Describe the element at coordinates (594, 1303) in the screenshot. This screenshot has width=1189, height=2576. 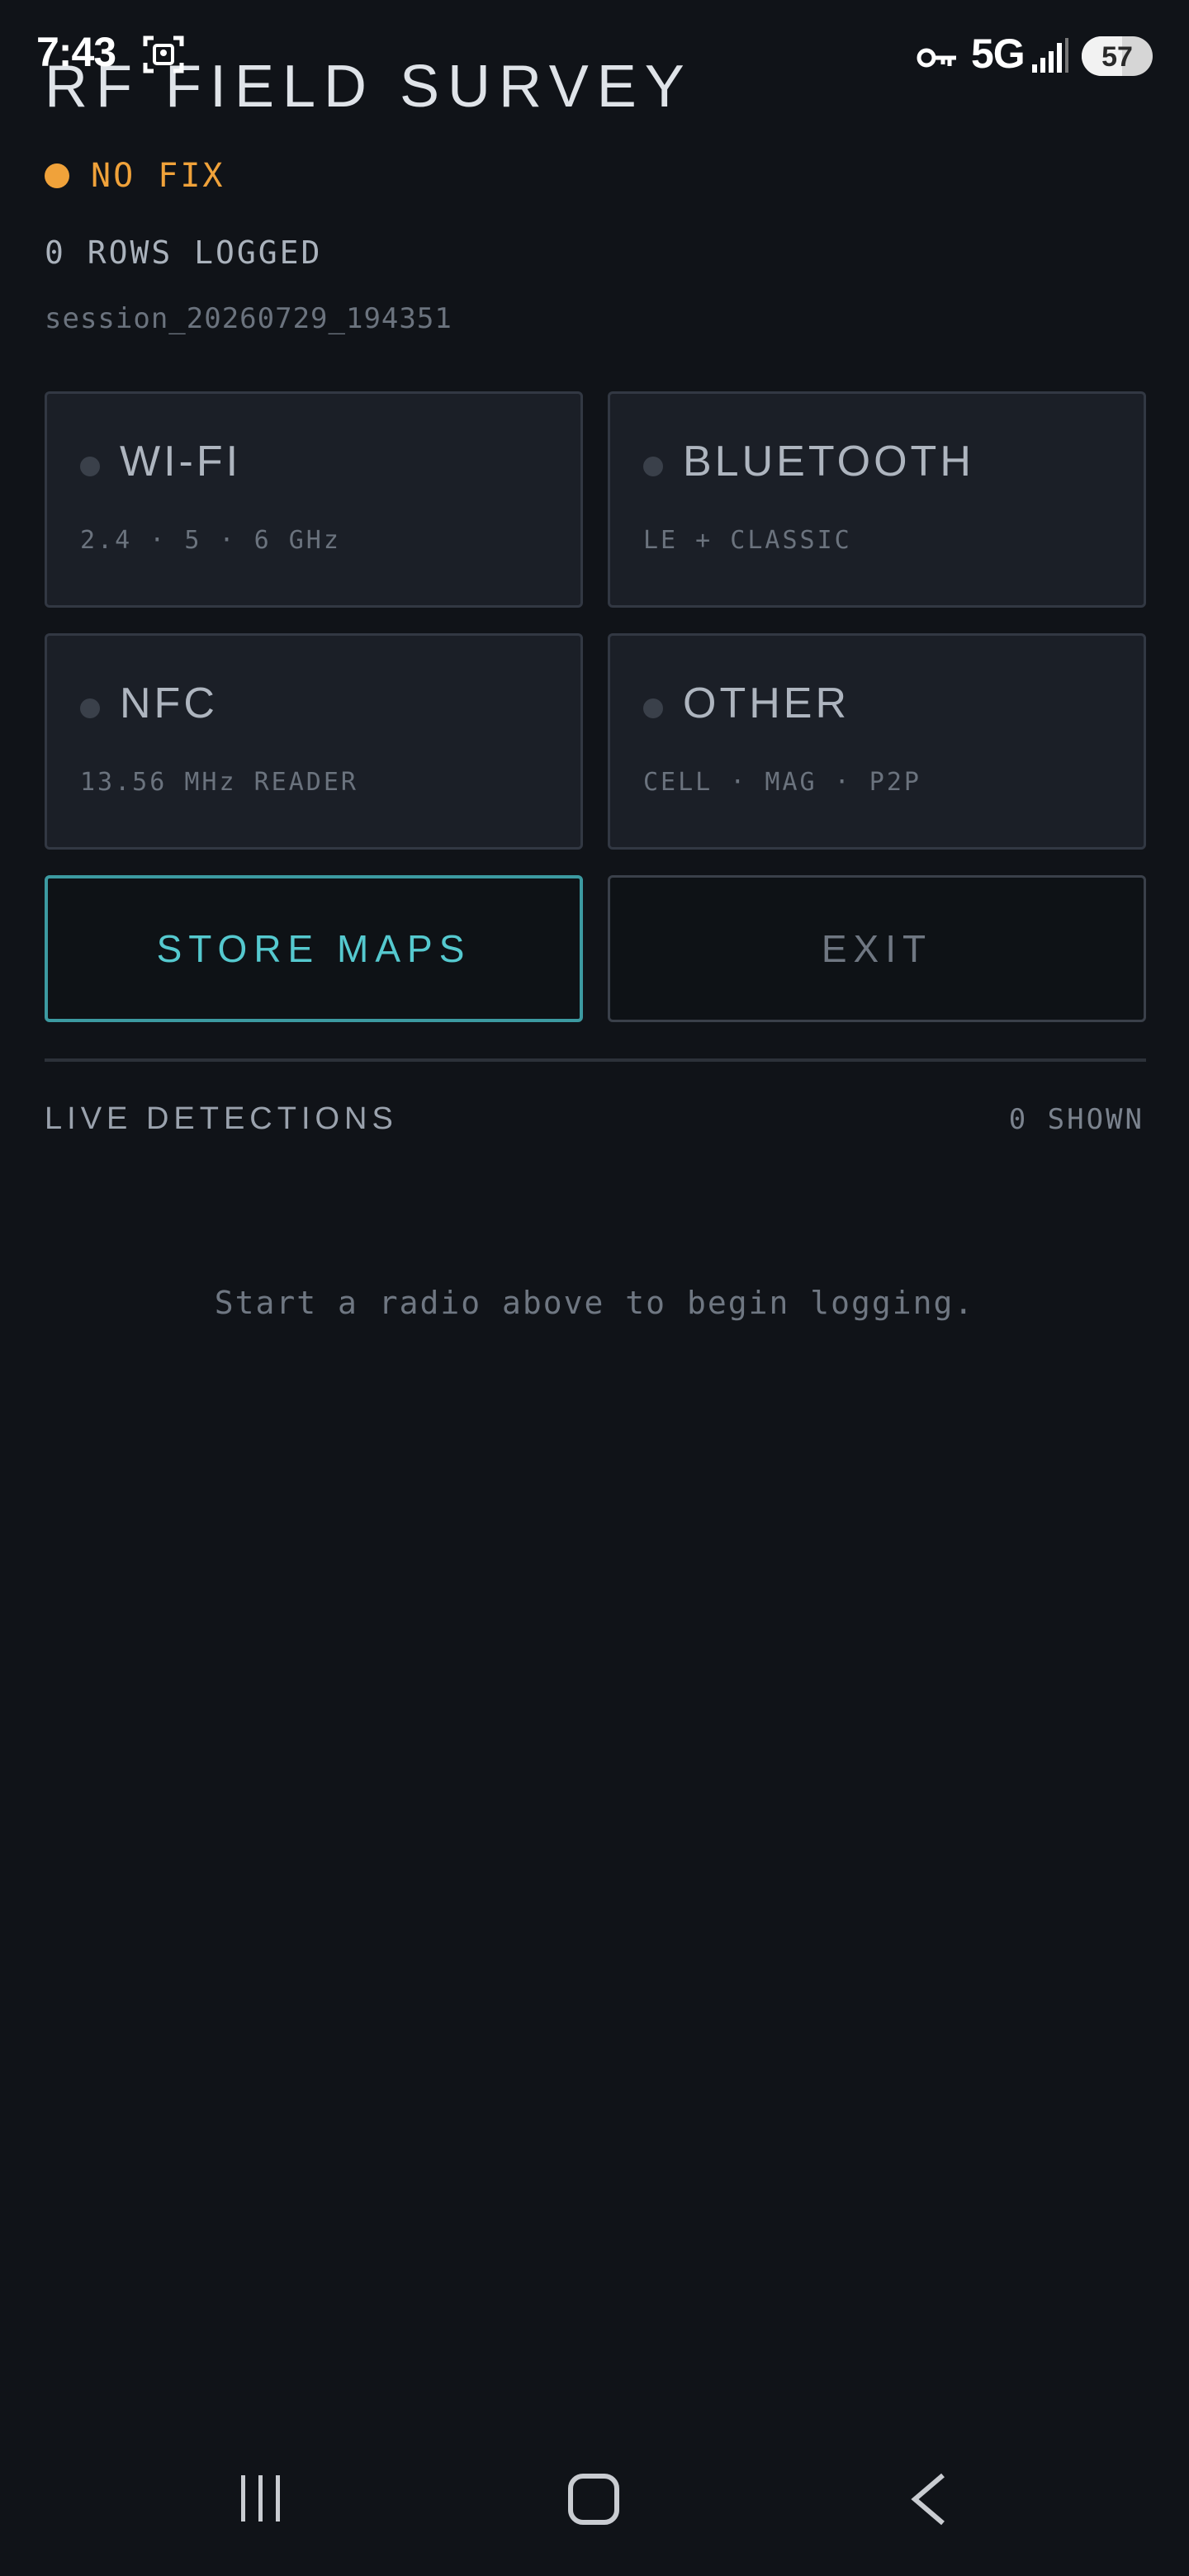
I see `empty-state-message: Start a radio above to begin logging.` at that location.